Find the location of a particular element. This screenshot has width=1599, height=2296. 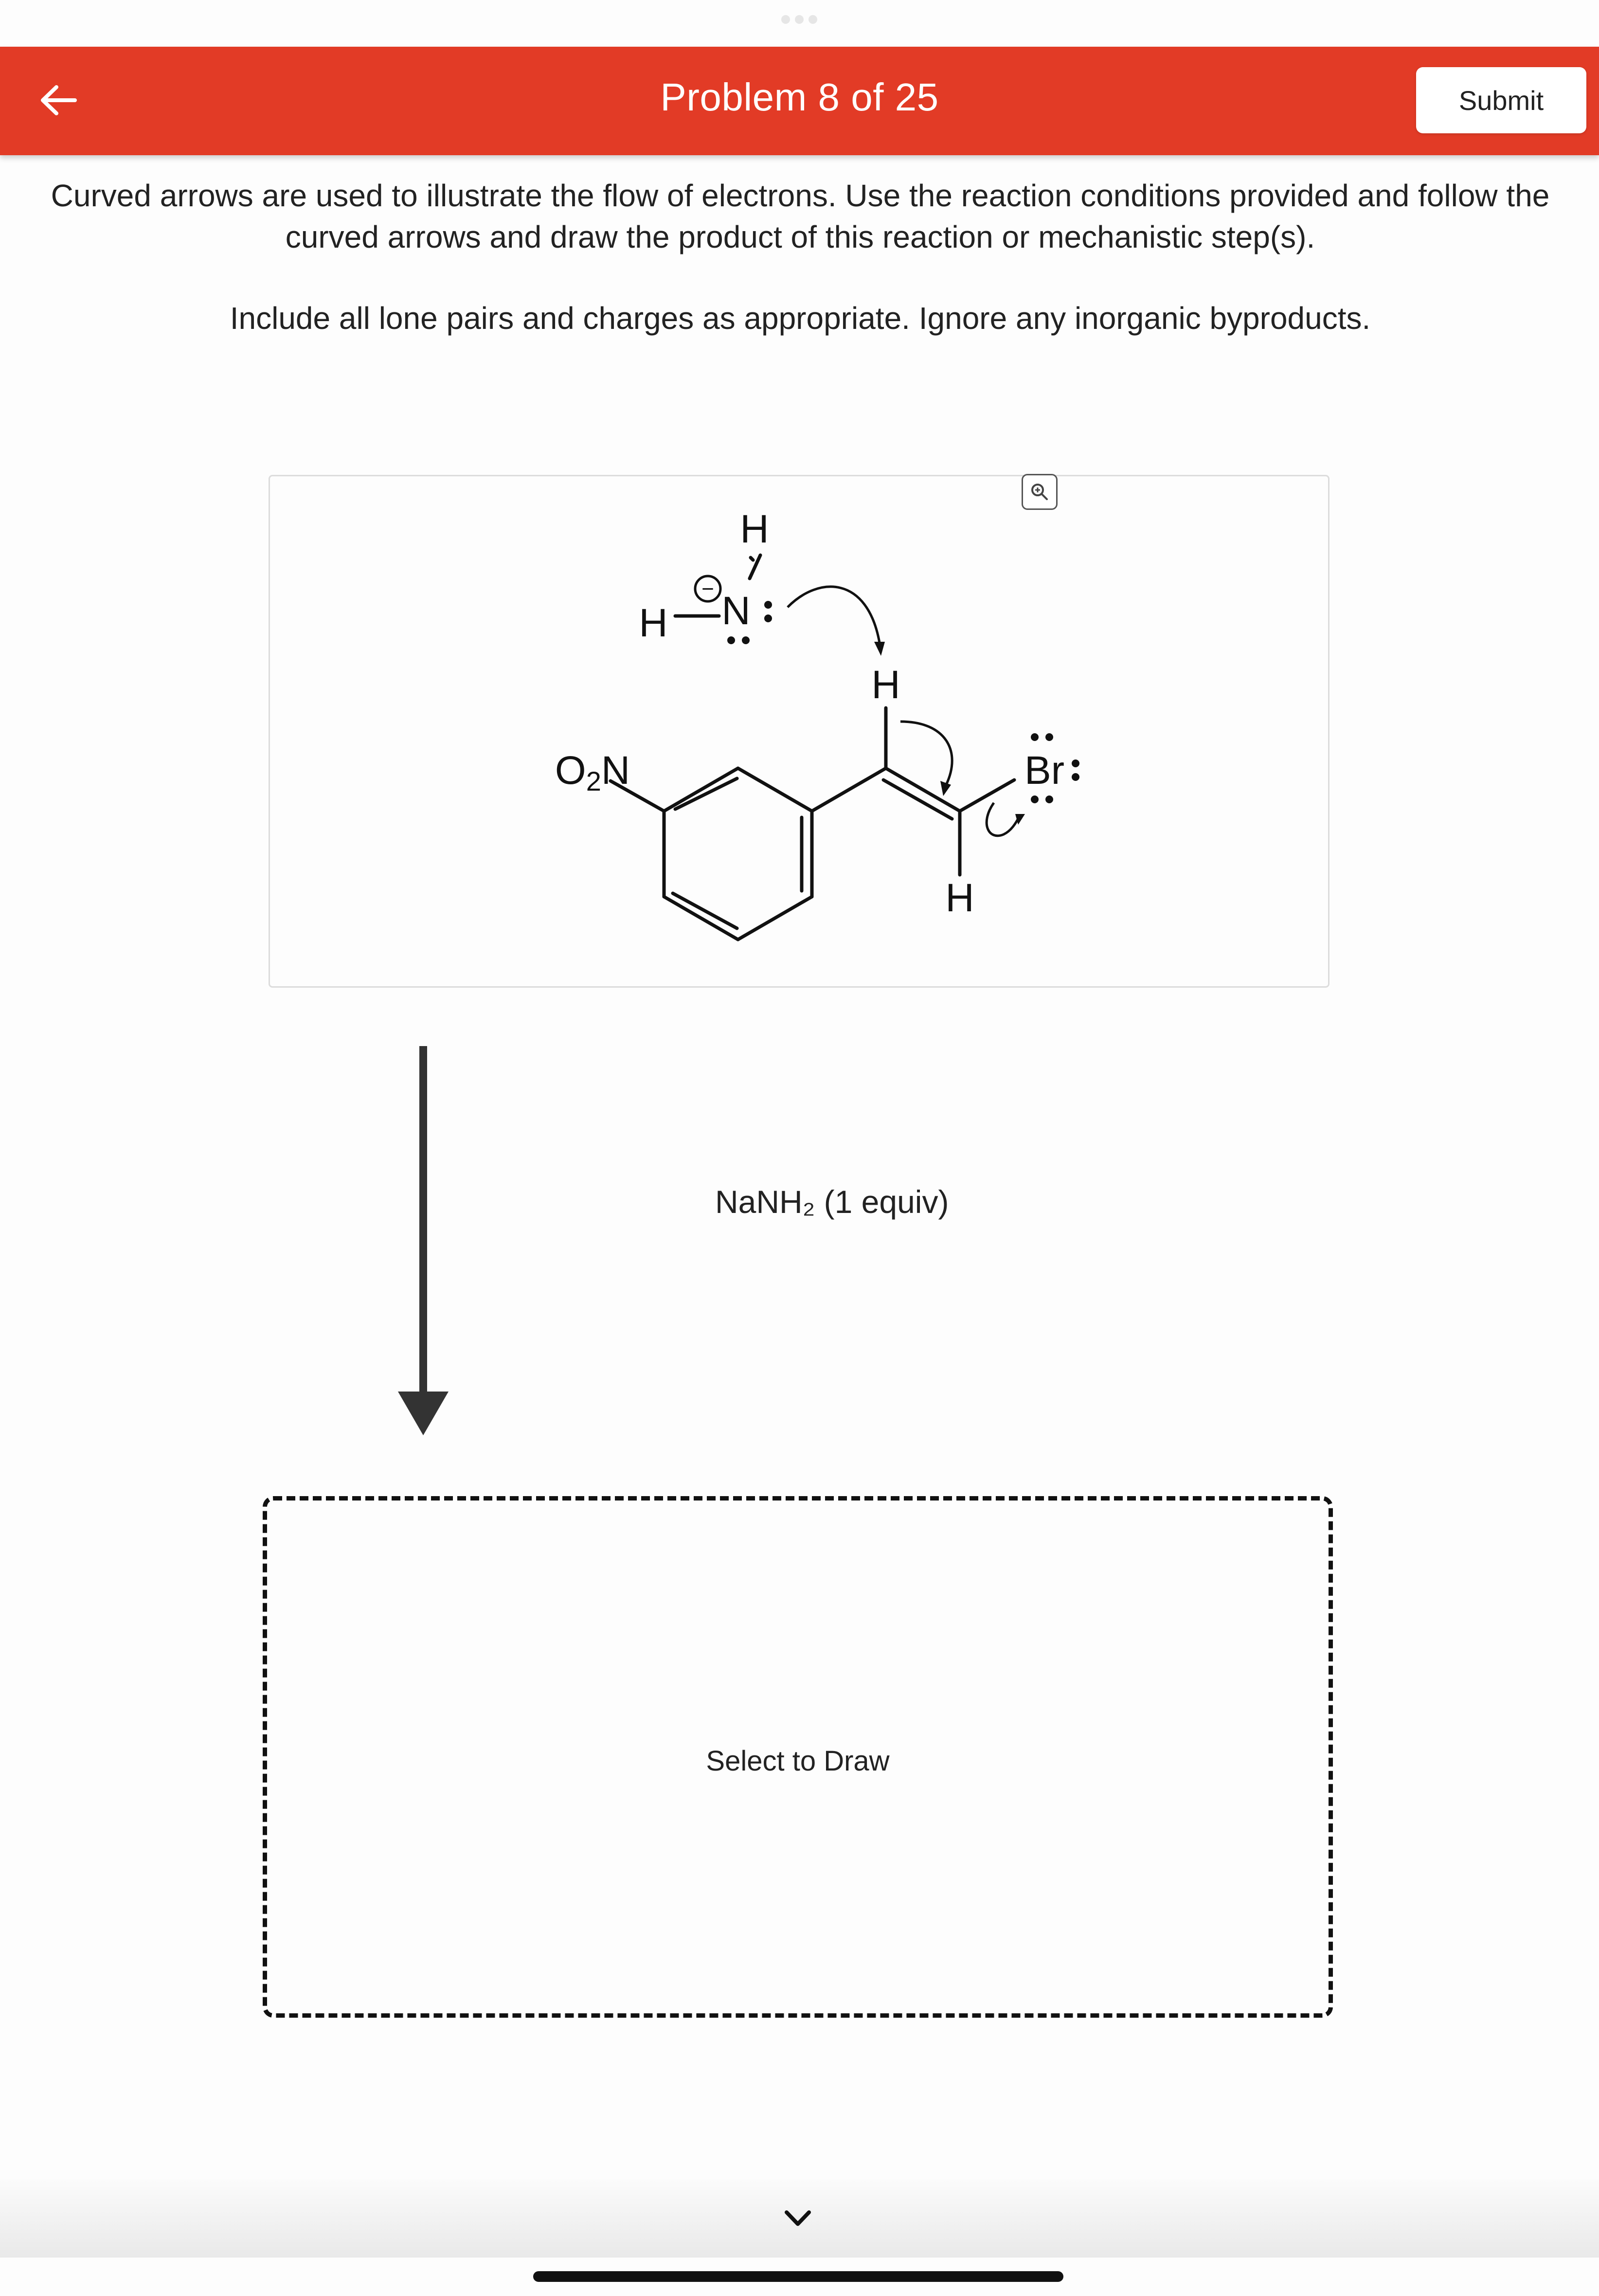

o2n-label: O2N is located at coordinates (592, 772).